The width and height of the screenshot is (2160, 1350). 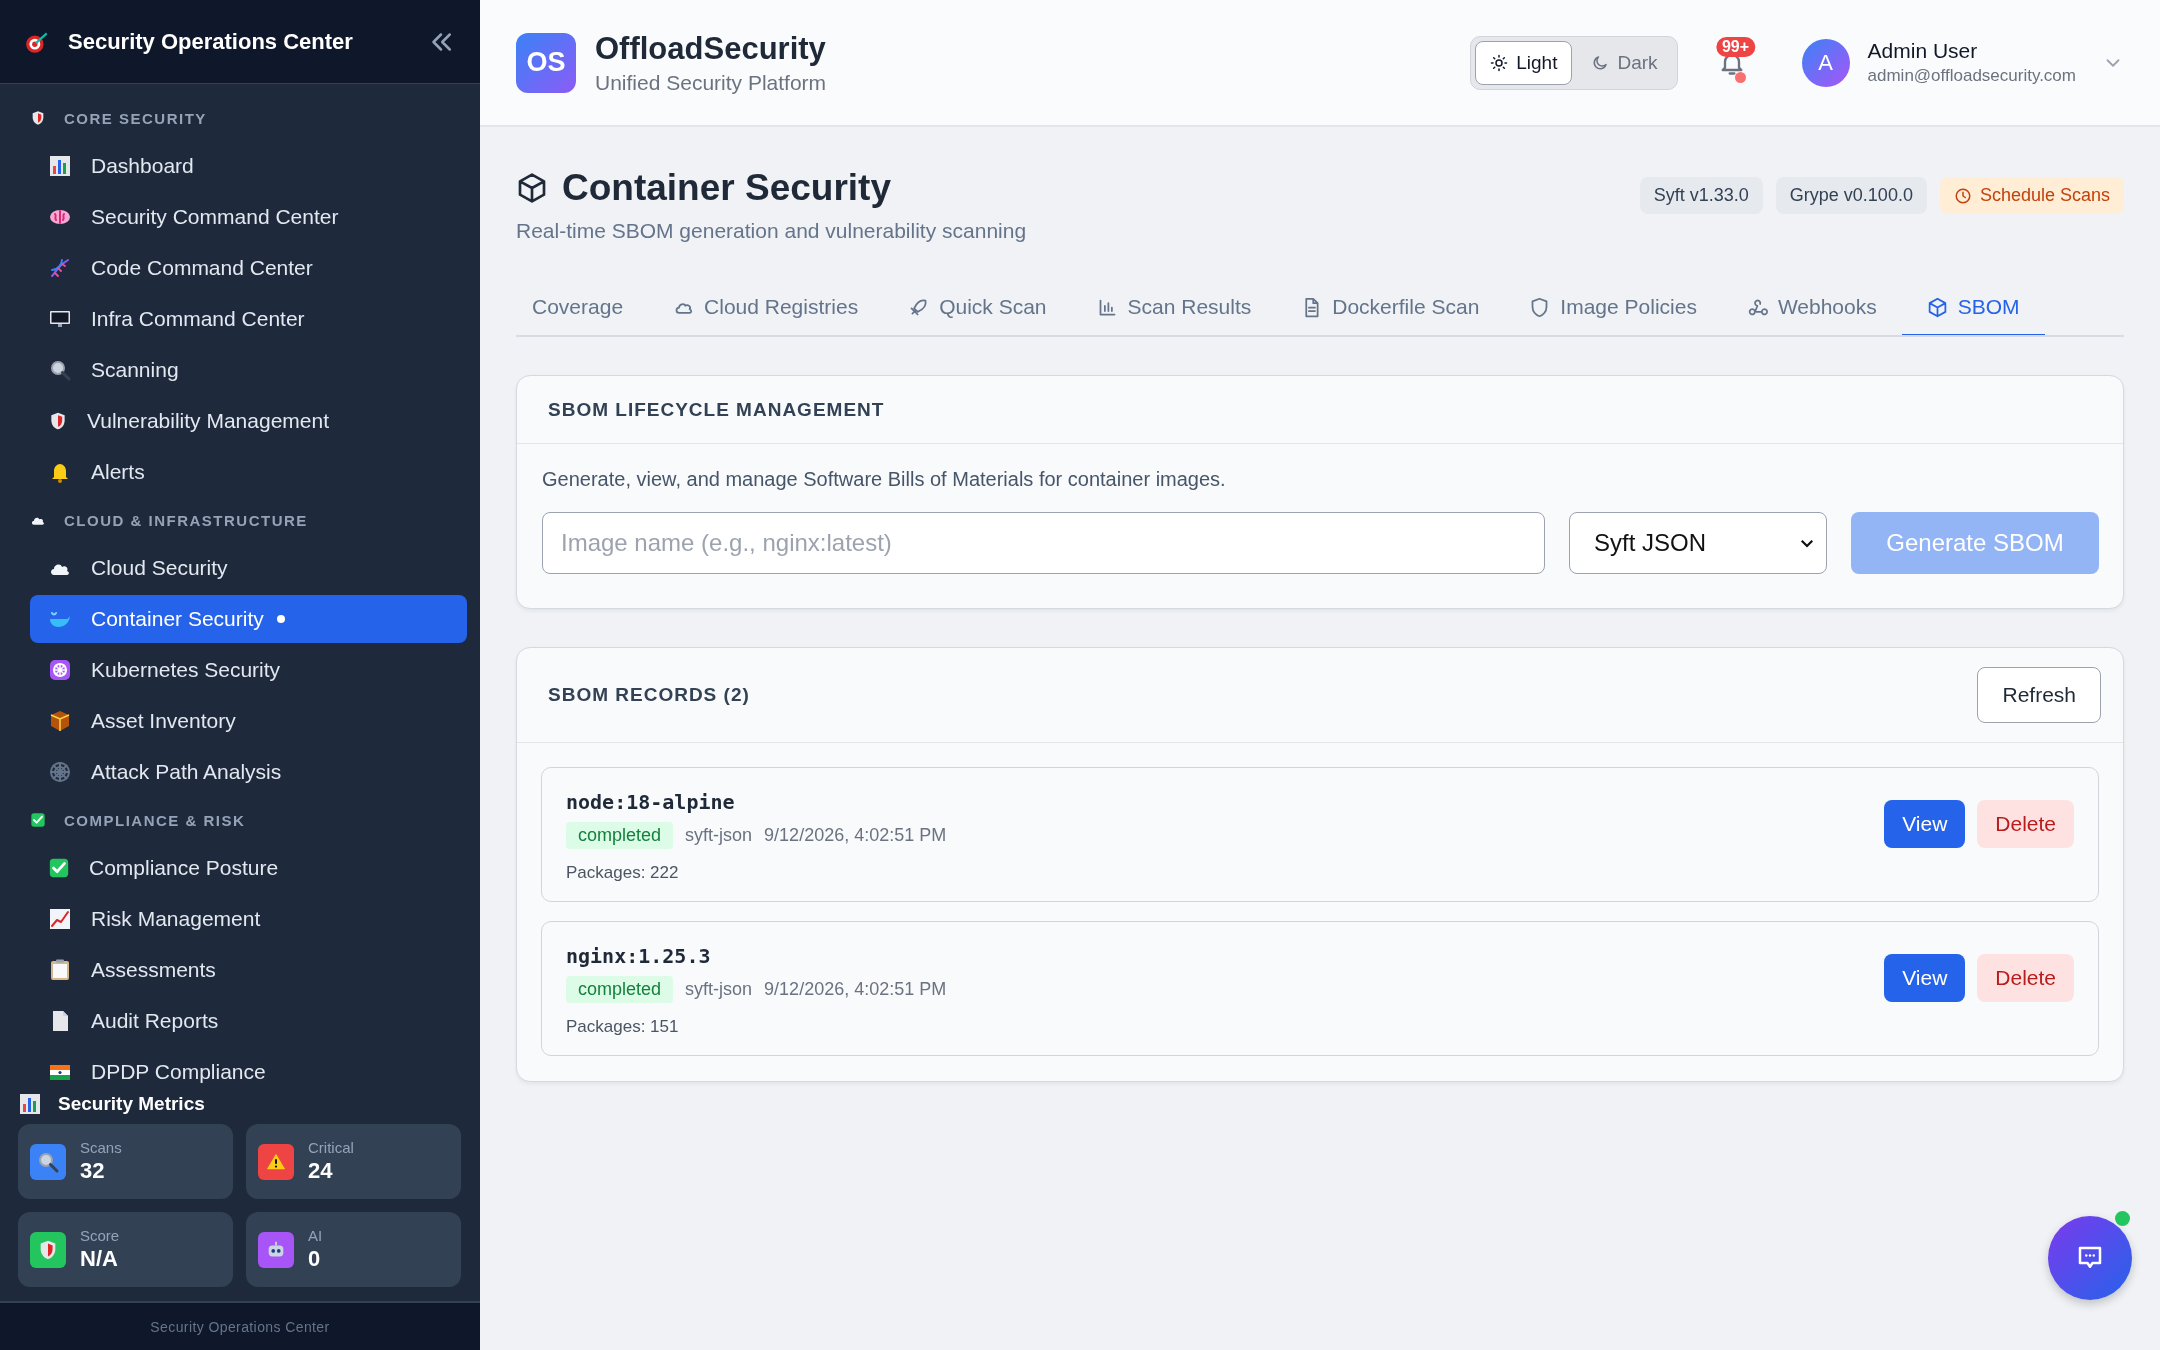 I want to click on metric-value: 24, so click(x=321, y=1171).